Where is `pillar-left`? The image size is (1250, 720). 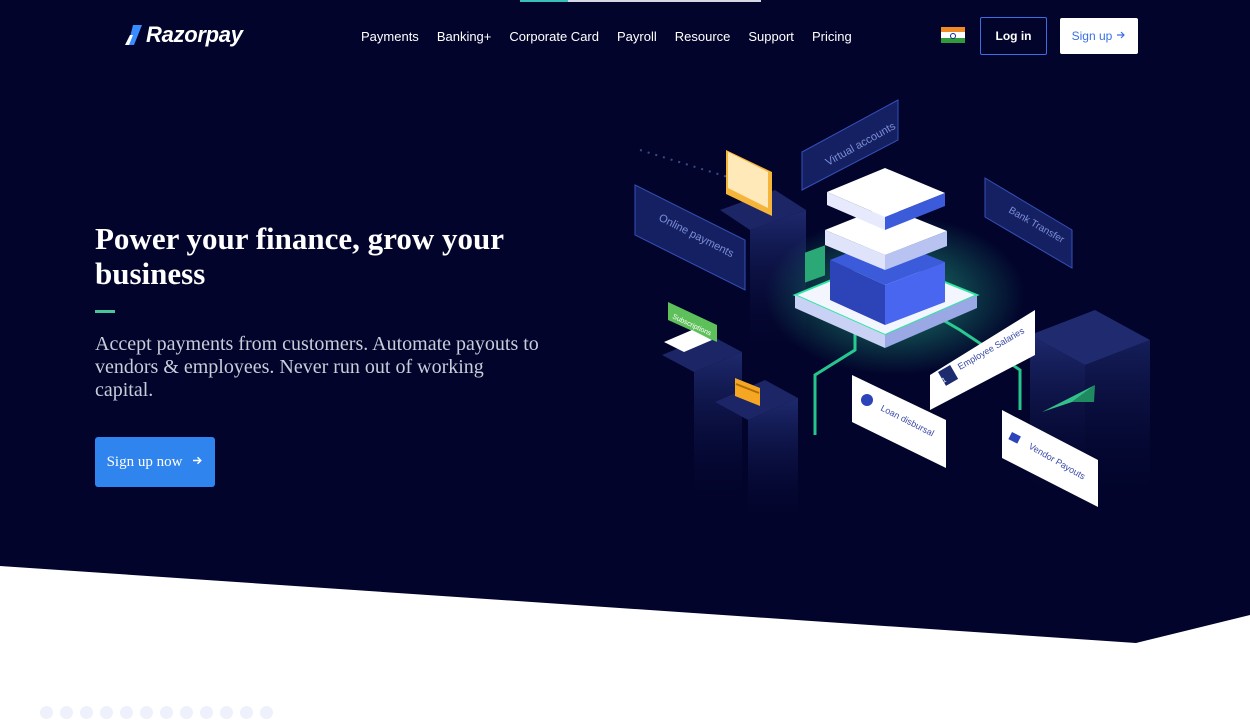
pillar-left is located at coordinates (730, 432).